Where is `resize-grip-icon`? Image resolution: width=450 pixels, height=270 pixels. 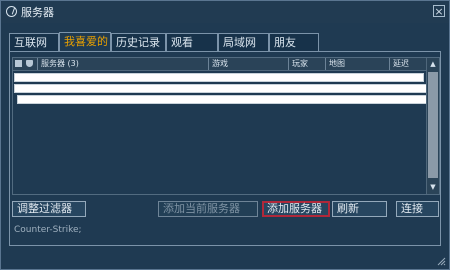 resize-grip-icon is located at coordinates (441, 261).